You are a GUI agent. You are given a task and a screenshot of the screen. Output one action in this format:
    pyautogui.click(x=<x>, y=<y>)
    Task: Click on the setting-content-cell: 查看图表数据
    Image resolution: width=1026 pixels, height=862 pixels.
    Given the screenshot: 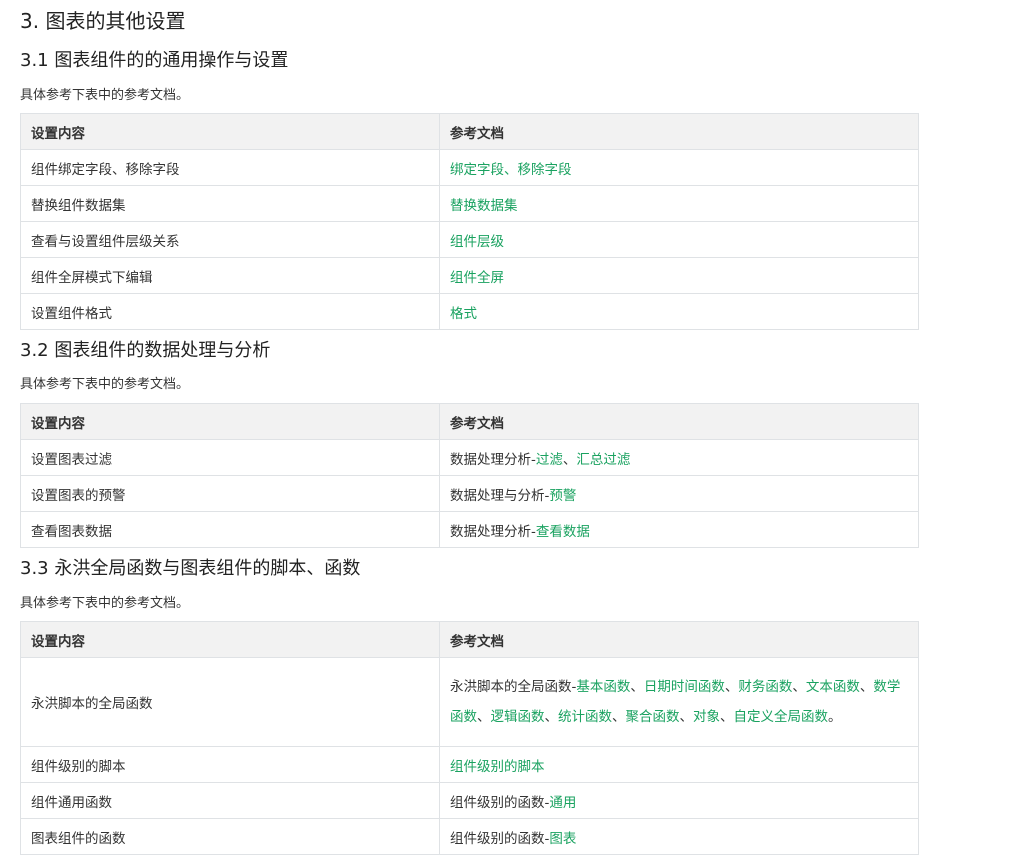 What is the action you would take?
    pyautogui.click(x=230, y=529)
    